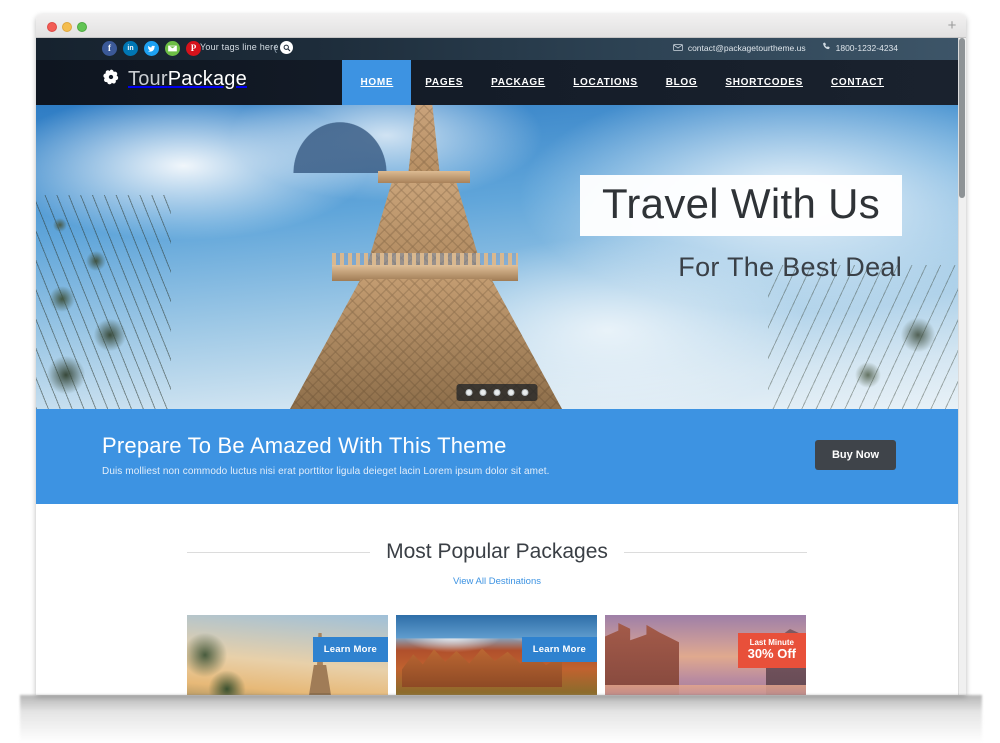  Describe the element at coordinates (501, 26) in the screenshot. I see `browser-titlebar: +` at that location.